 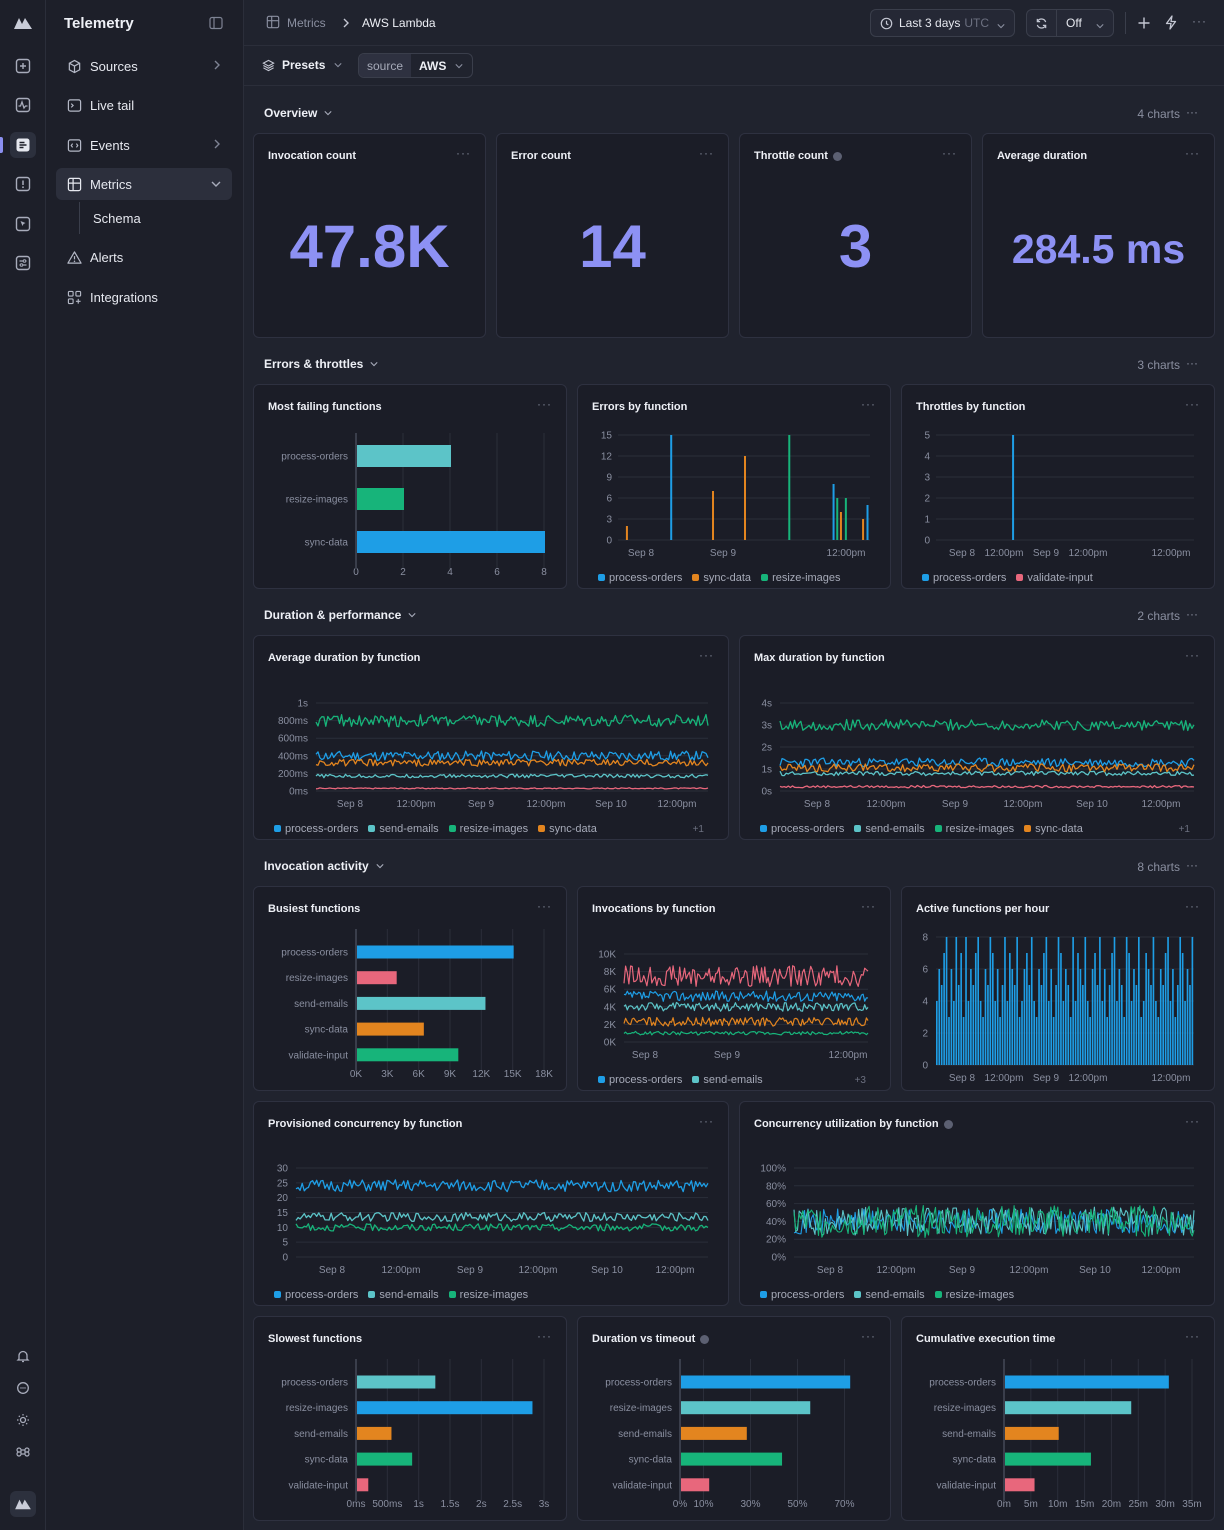 I want to click on plus-square-icon, so click(x=23, y=66).